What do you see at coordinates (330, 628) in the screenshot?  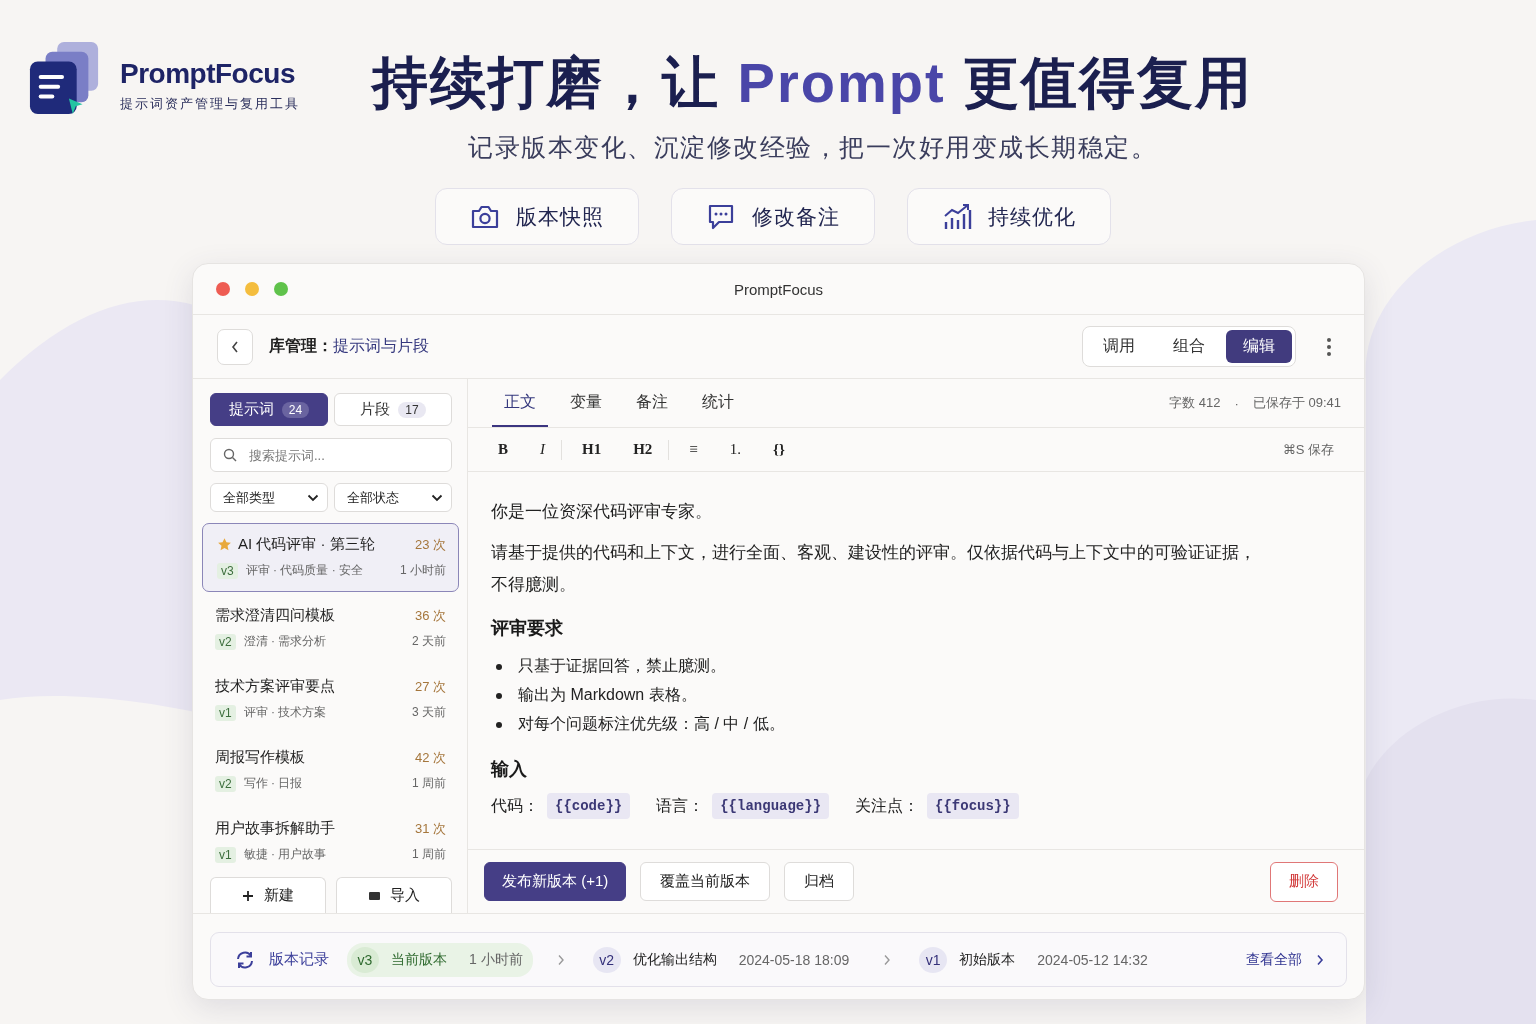 I see `prompt-list-item: 需求澄清四问模板 36 次 v2 澄清 · 需求分析 2 天前` at bounding box center [330, 628].